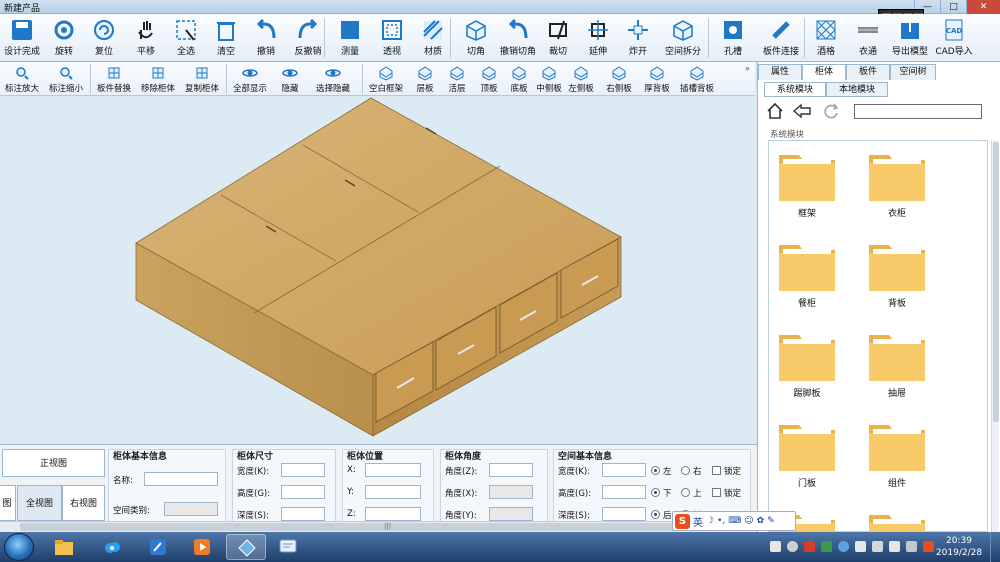  Describe the element at coordinates (181, 479) in the screenshot. I see `name-input` at that location.